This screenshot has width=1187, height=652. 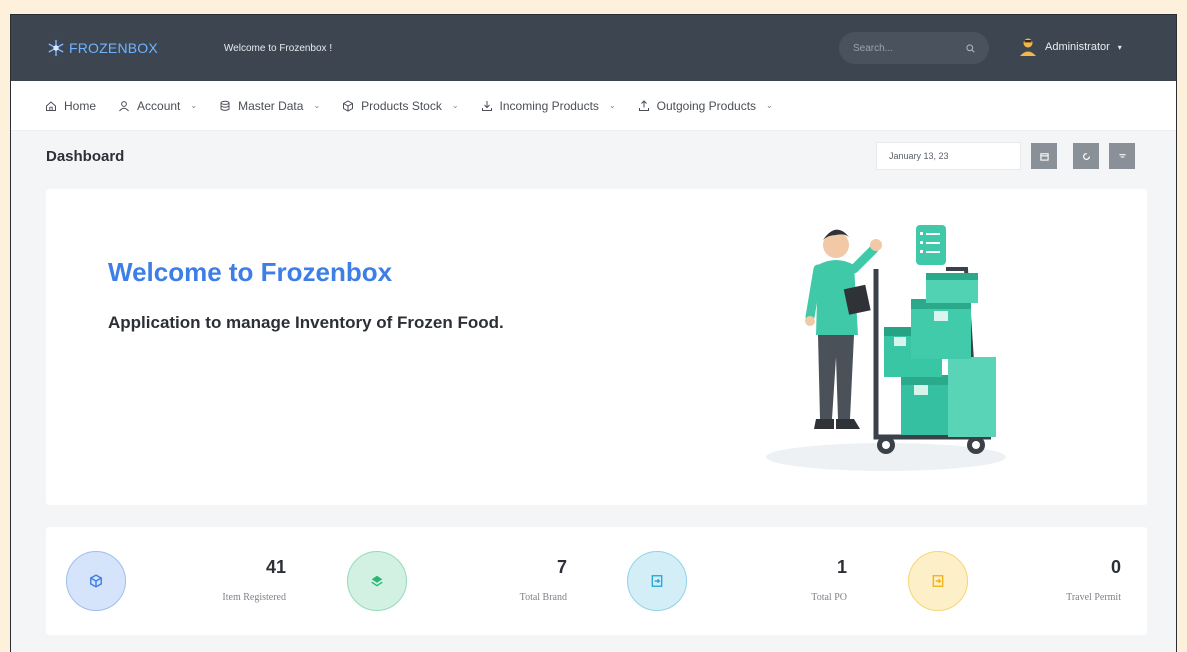 I want to click on stat-card-po: 1 Total PO, so click(x=751, y=581).